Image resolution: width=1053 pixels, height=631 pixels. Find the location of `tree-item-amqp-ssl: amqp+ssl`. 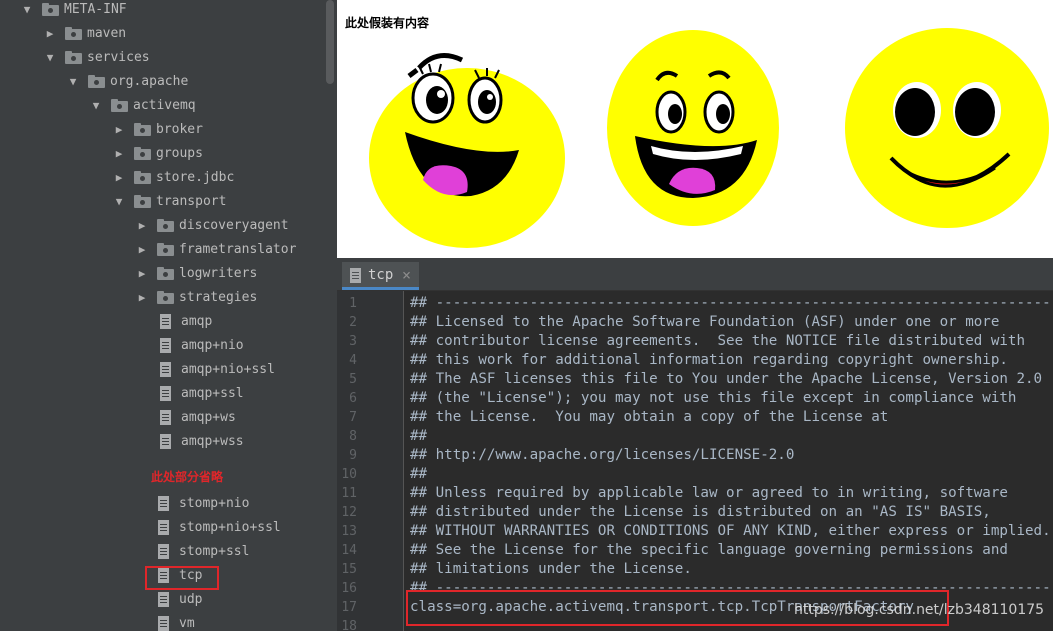

tree-item-amqp-ssl: amqp+ssl is located at coordinates (162, 395).